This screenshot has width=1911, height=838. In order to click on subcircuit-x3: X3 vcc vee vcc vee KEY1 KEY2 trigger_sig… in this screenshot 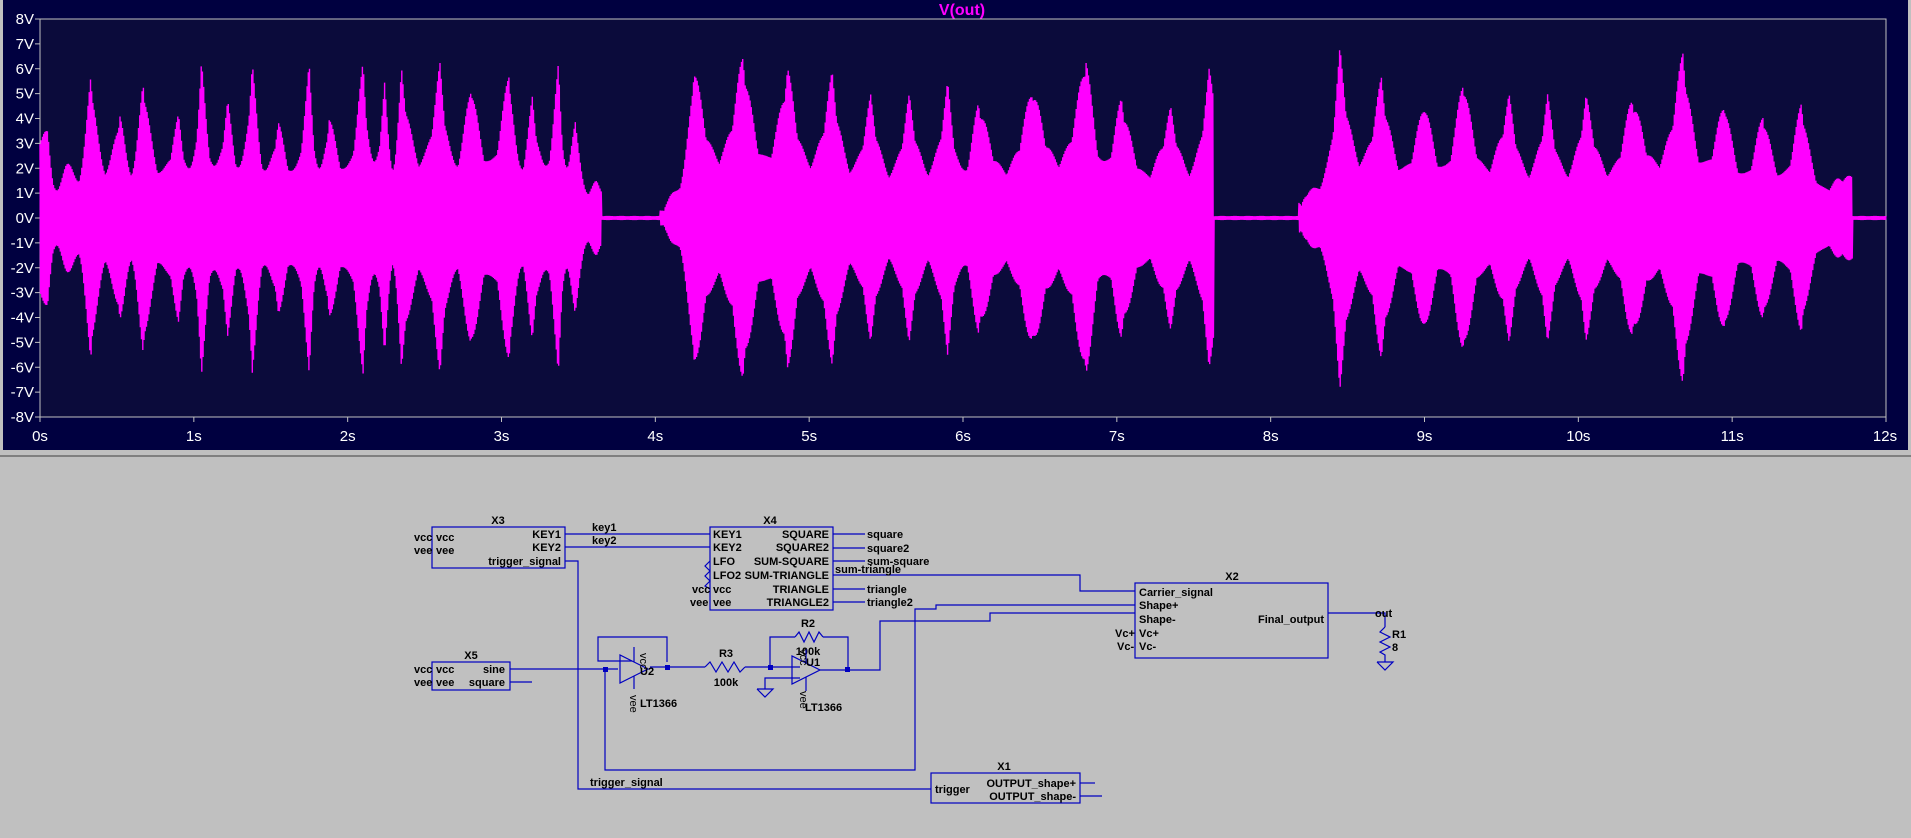, I will do `click(490, 542)`.